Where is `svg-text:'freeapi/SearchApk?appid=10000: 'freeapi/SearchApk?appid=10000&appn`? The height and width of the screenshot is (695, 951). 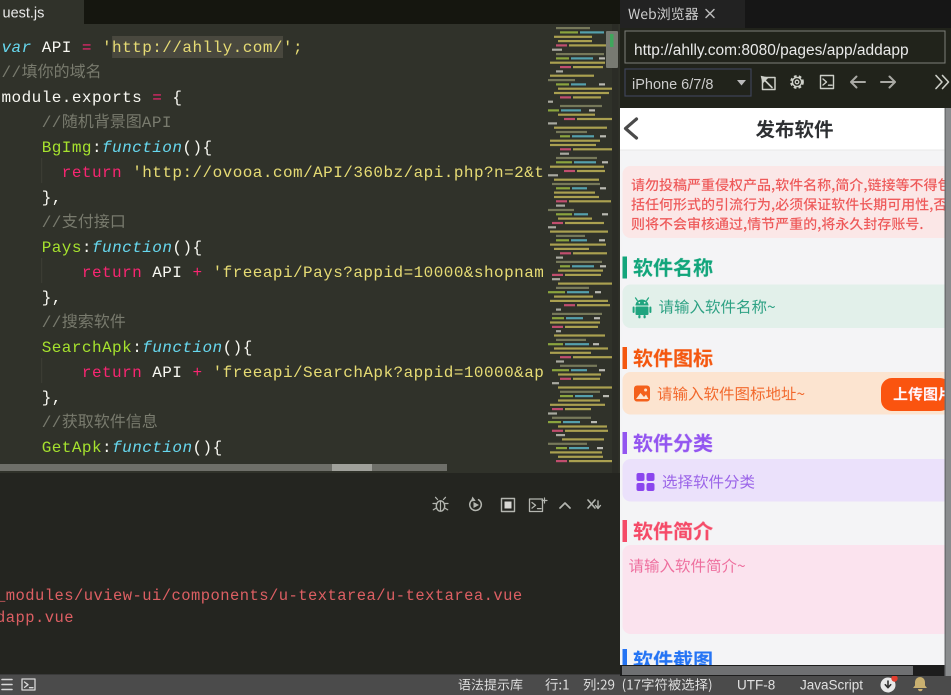 svg-text:'freeapi/SearchApk?appid=10000: 'freeapi/SearchApk?appid=10000&appn is located at coordinates (389, 373).